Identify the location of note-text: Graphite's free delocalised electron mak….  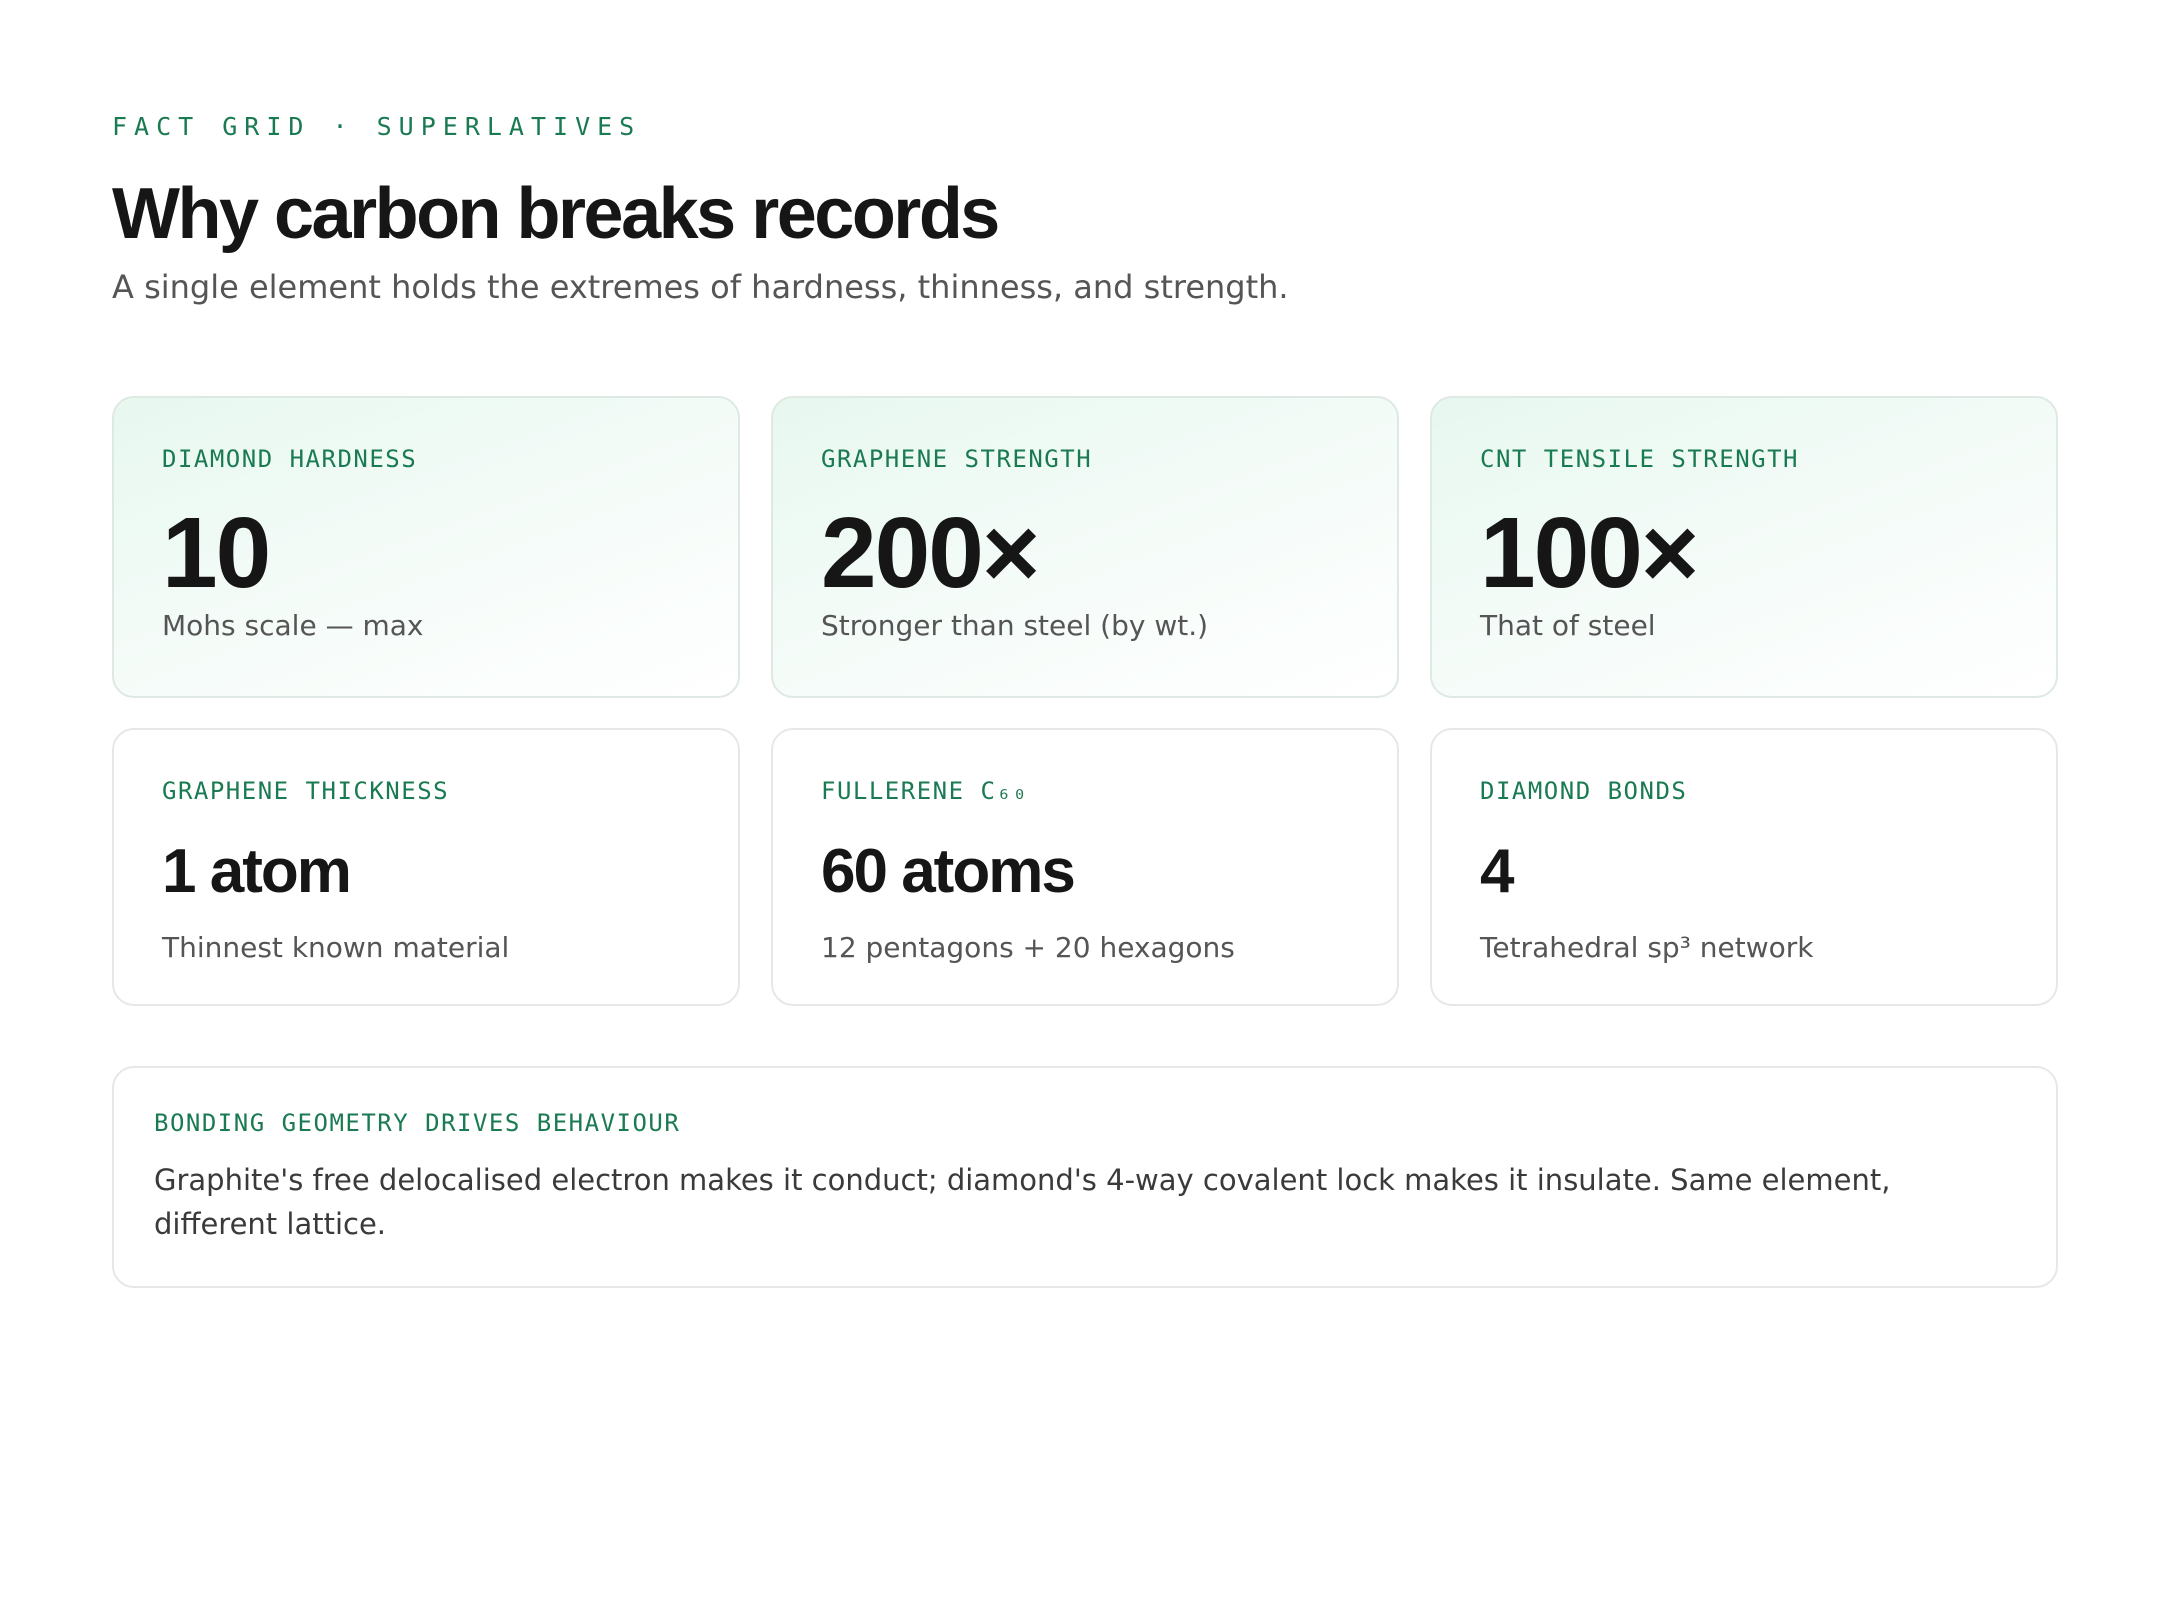
(1022, 1202).